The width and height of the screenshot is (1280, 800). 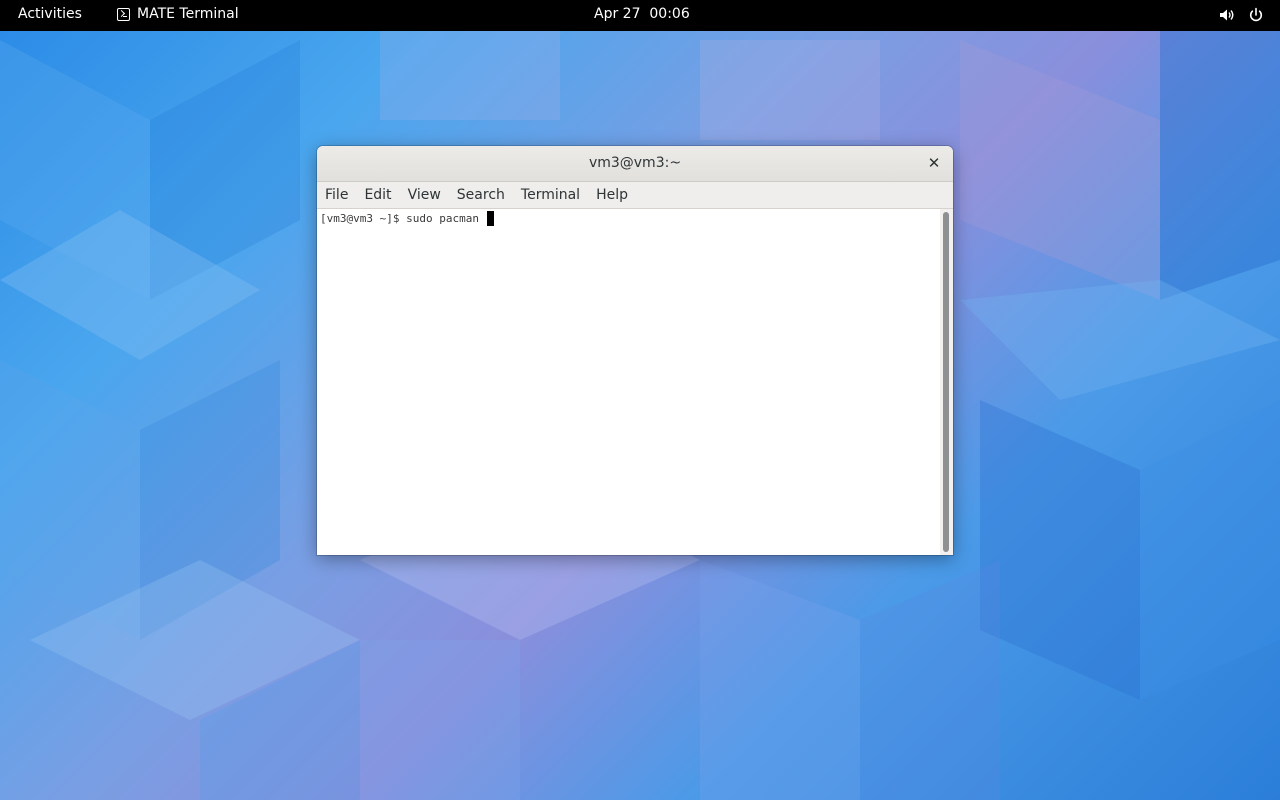 What do you see at coordinates (123, 14) in the screenshot?
I see `terminal-icon` at bounding box center [123, 14].